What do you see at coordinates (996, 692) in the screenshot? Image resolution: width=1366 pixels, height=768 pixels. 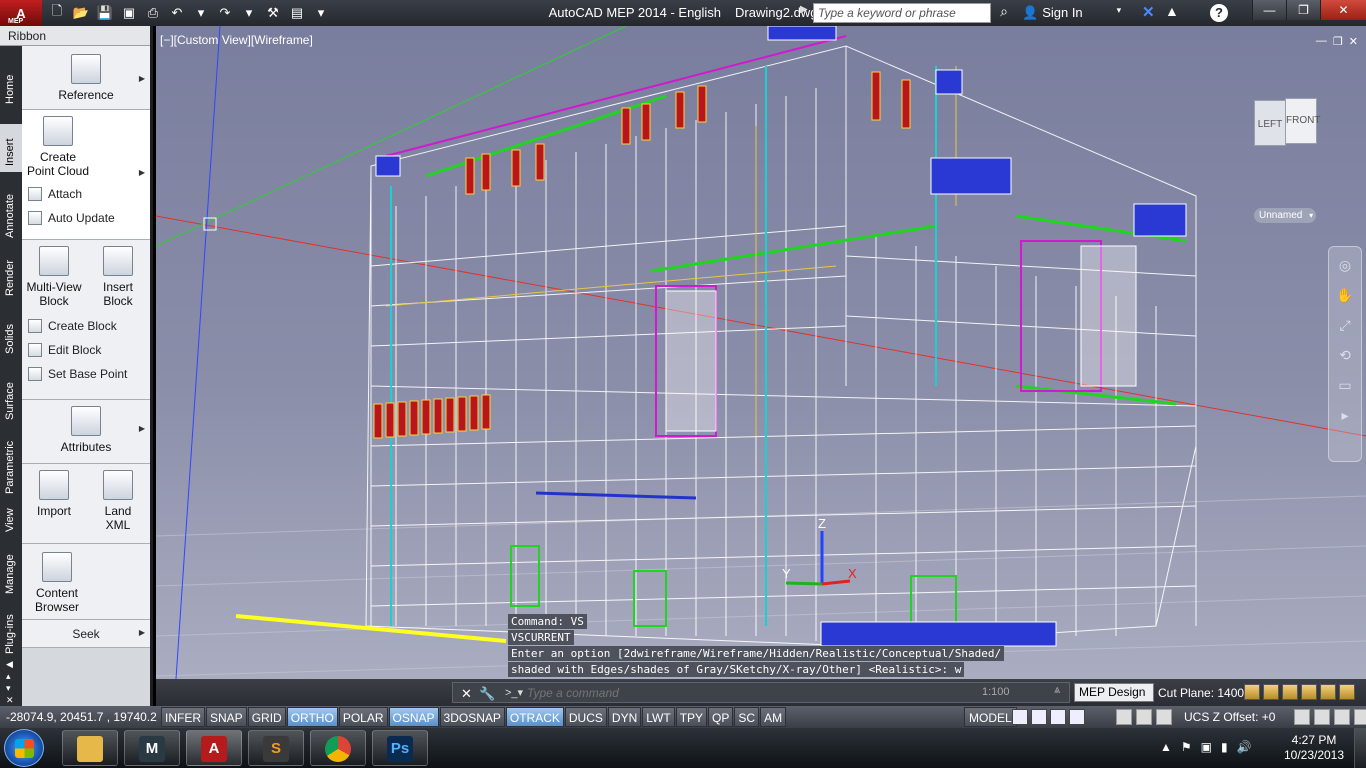 I see `annotation-scale: 1:100` at bounding box center [996, 692].